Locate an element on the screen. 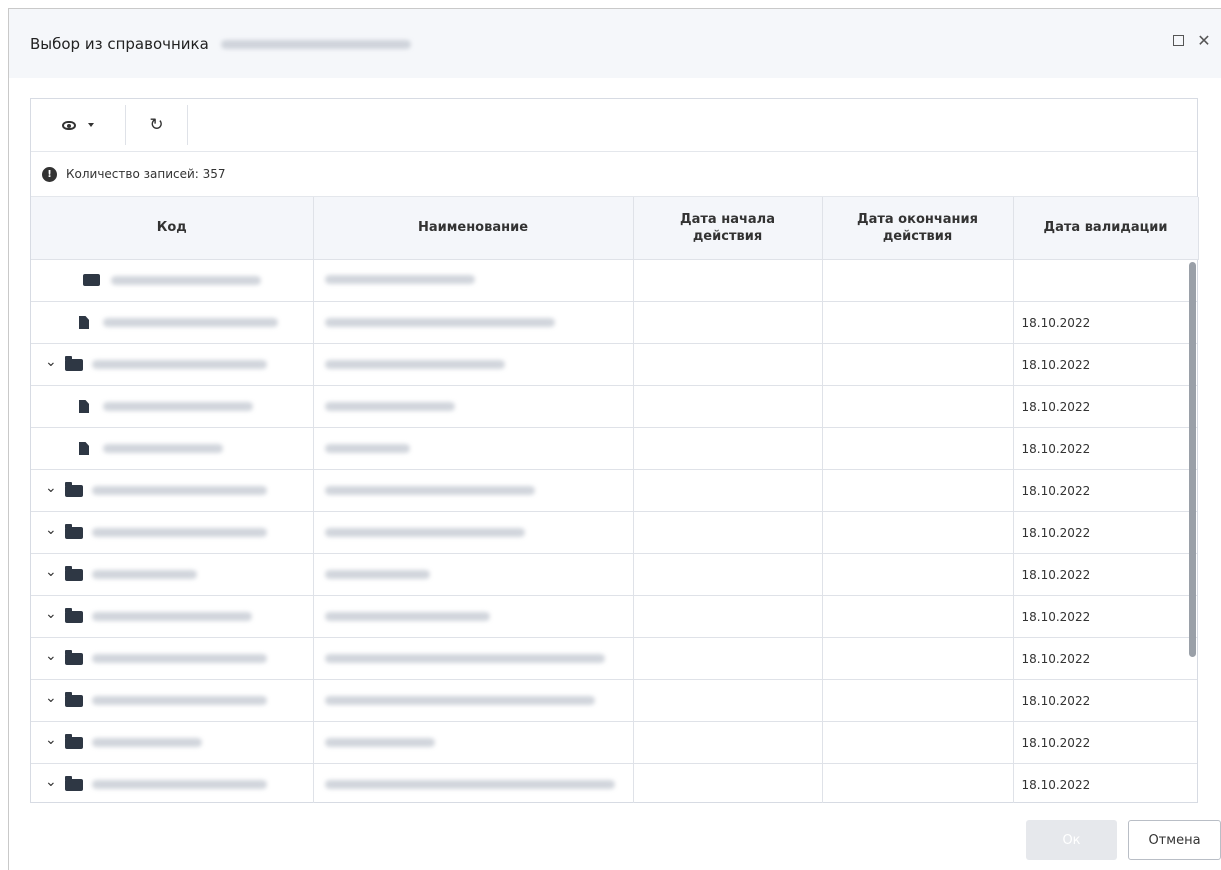  vertical-scrollbar is located at coordinates (1193, 531).